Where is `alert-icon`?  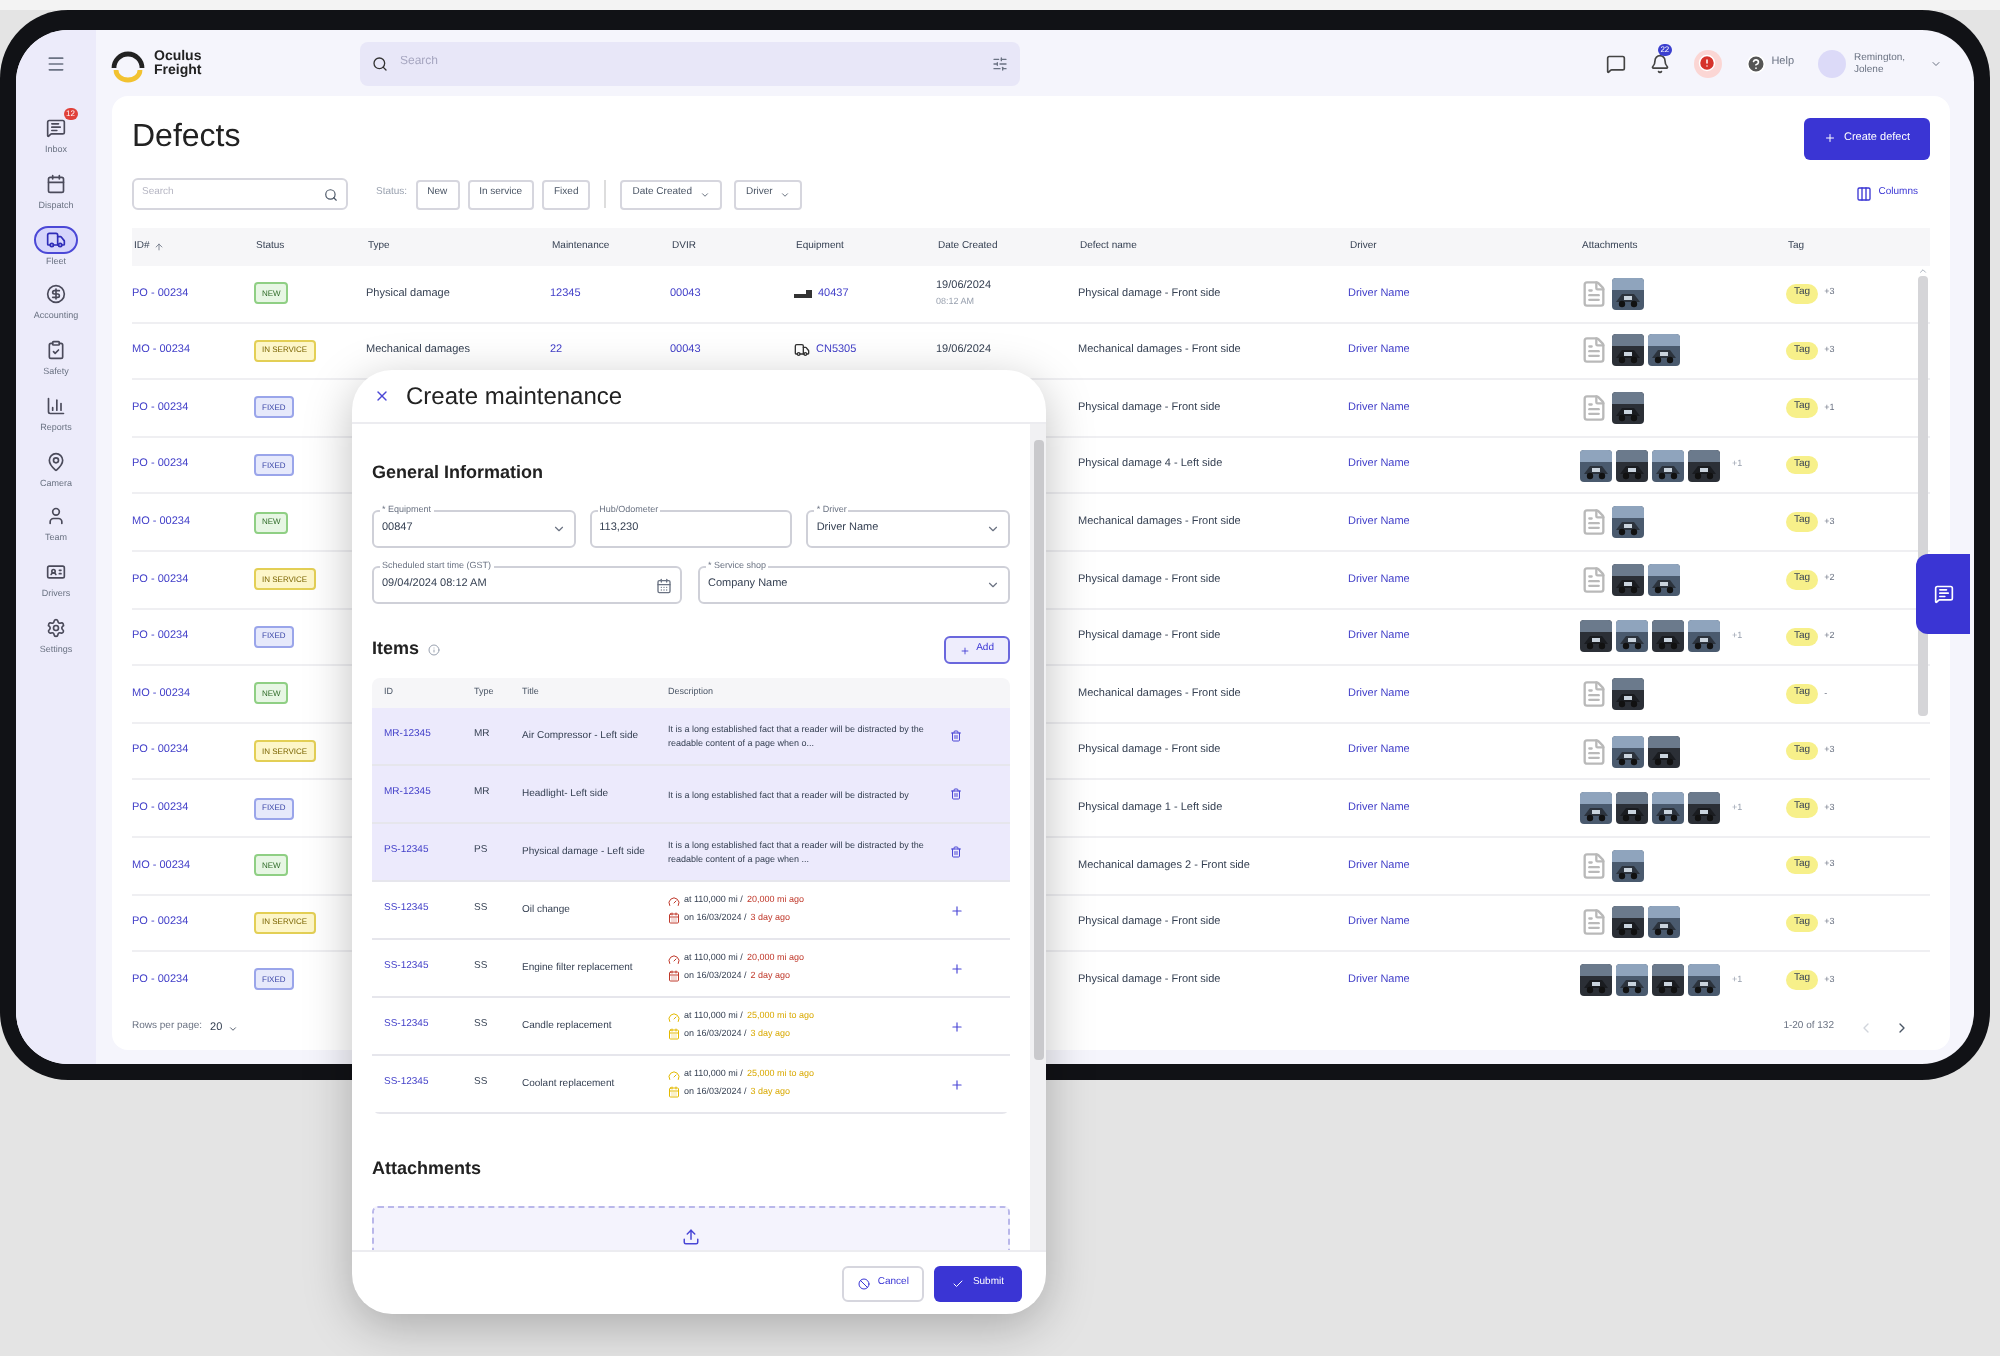
alert-icon is located at coordinates (1707, 63).